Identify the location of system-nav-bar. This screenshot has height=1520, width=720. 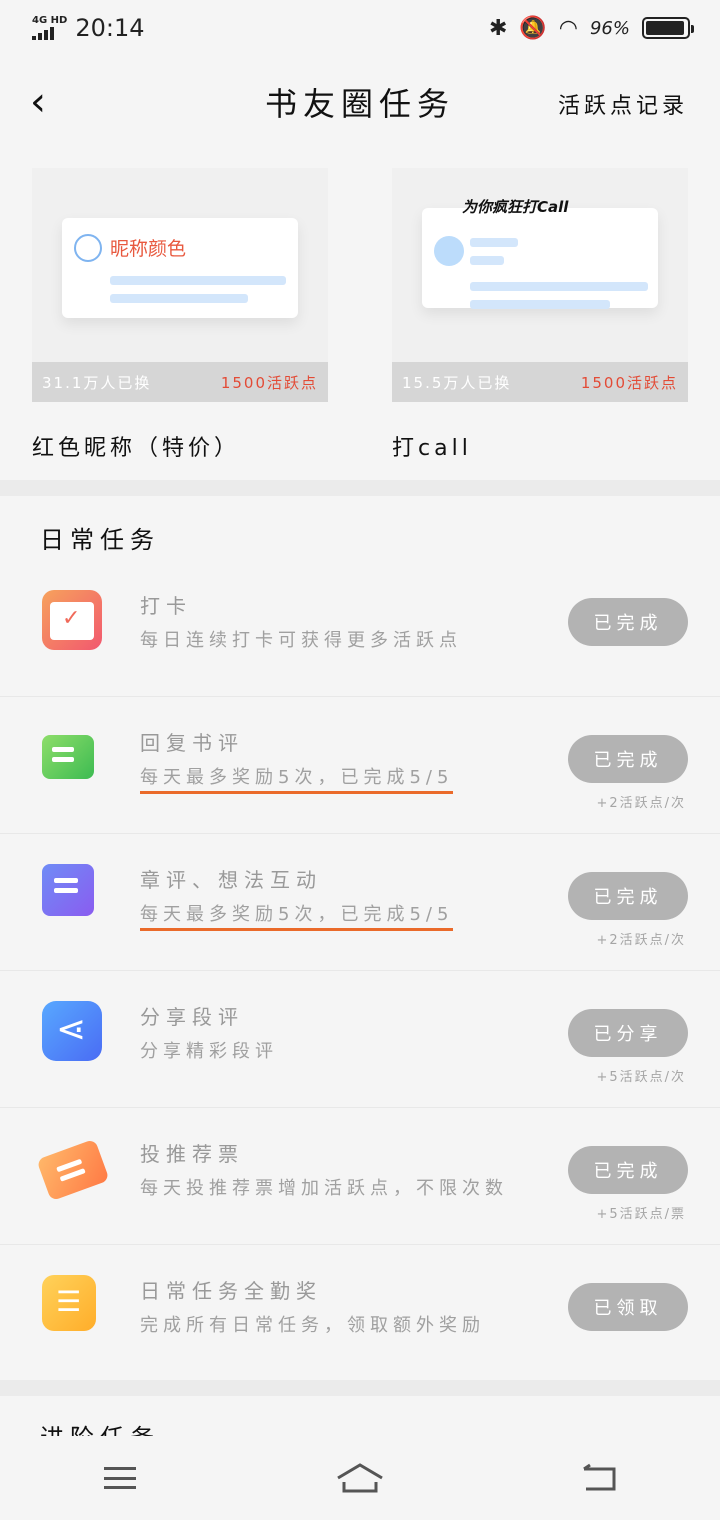
(360, 1478).